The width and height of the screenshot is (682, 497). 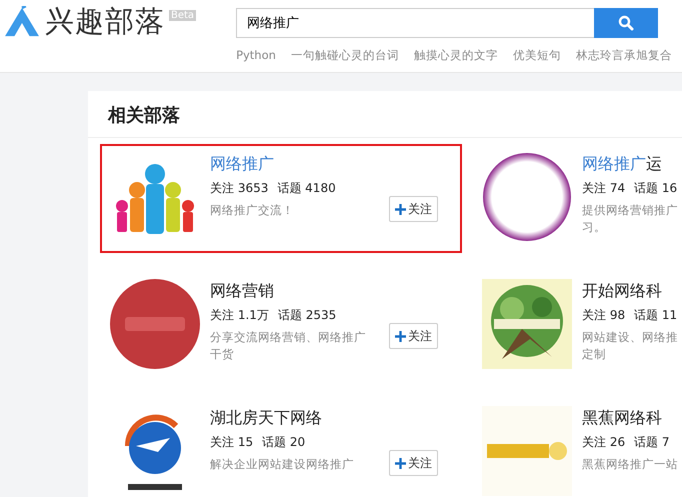 I want to click on hot-search-link: 林志玲言承旭复合, so click(x=624, y=55).